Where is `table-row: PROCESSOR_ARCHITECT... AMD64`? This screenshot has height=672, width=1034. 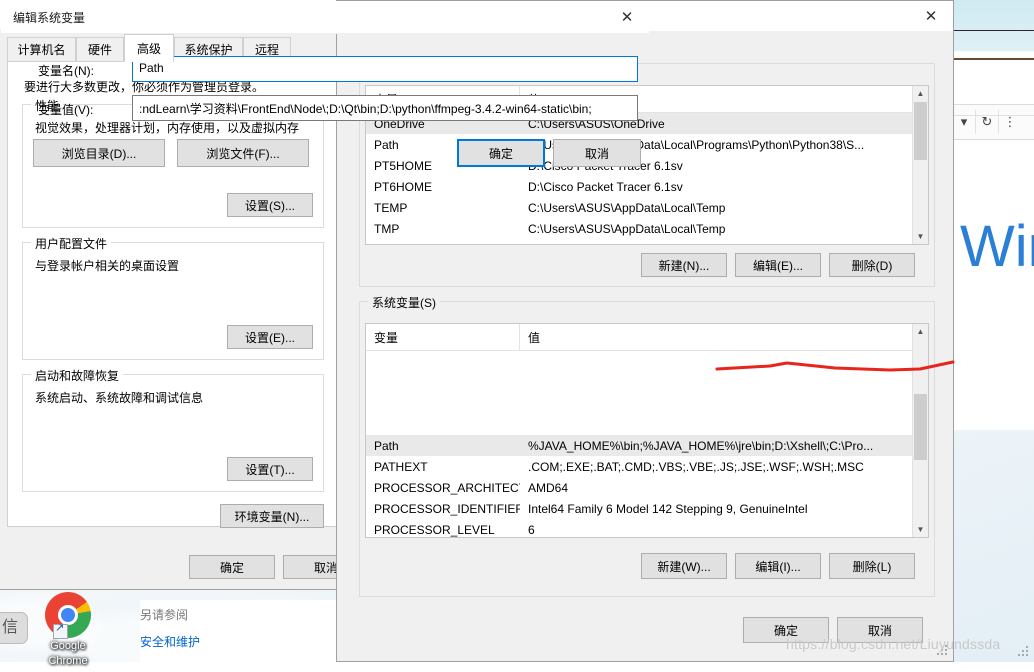 table-row: PROCESSOR_ARCHITECT... AMD64 is located at coordinates (647, 487).